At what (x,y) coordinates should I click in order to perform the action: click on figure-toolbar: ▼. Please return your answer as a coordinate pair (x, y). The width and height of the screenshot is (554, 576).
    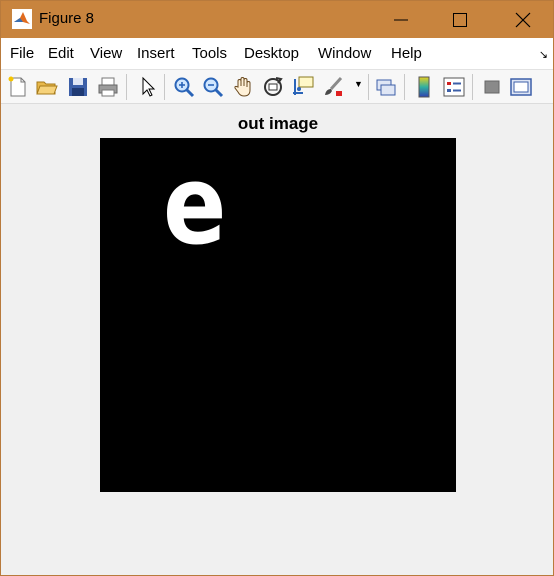
    Looking at the image, I should click on (277, 87).